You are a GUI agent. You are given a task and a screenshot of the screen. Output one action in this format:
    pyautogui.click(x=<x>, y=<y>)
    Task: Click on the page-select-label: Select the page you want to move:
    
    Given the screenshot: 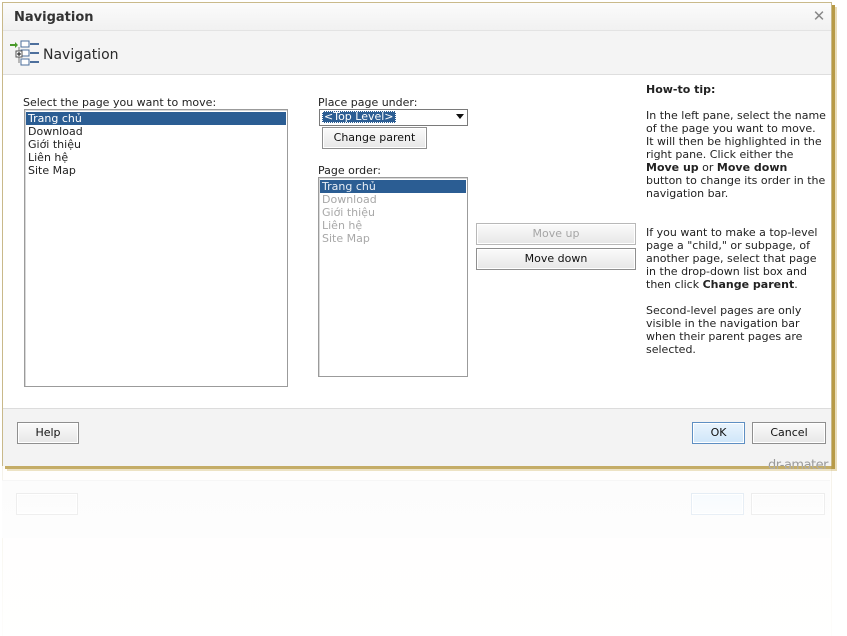 What is the action you would take?
    pyautogui.click(x=120, y=102)
    